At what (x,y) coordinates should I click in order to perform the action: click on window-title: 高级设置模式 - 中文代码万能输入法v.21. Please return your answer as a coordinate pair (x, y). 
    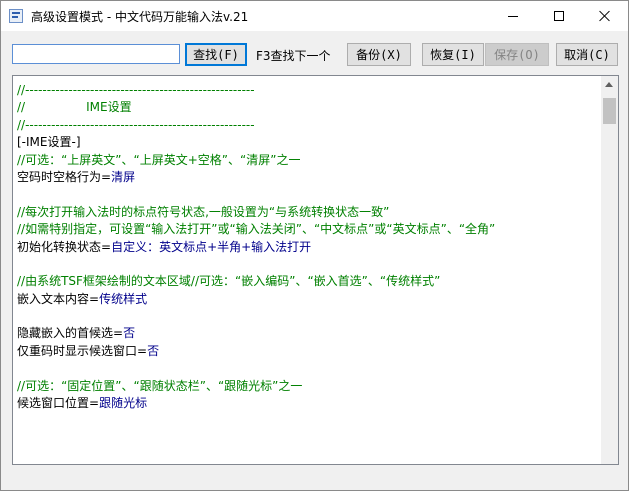
    Looking at the image, I should click on (140, 17).